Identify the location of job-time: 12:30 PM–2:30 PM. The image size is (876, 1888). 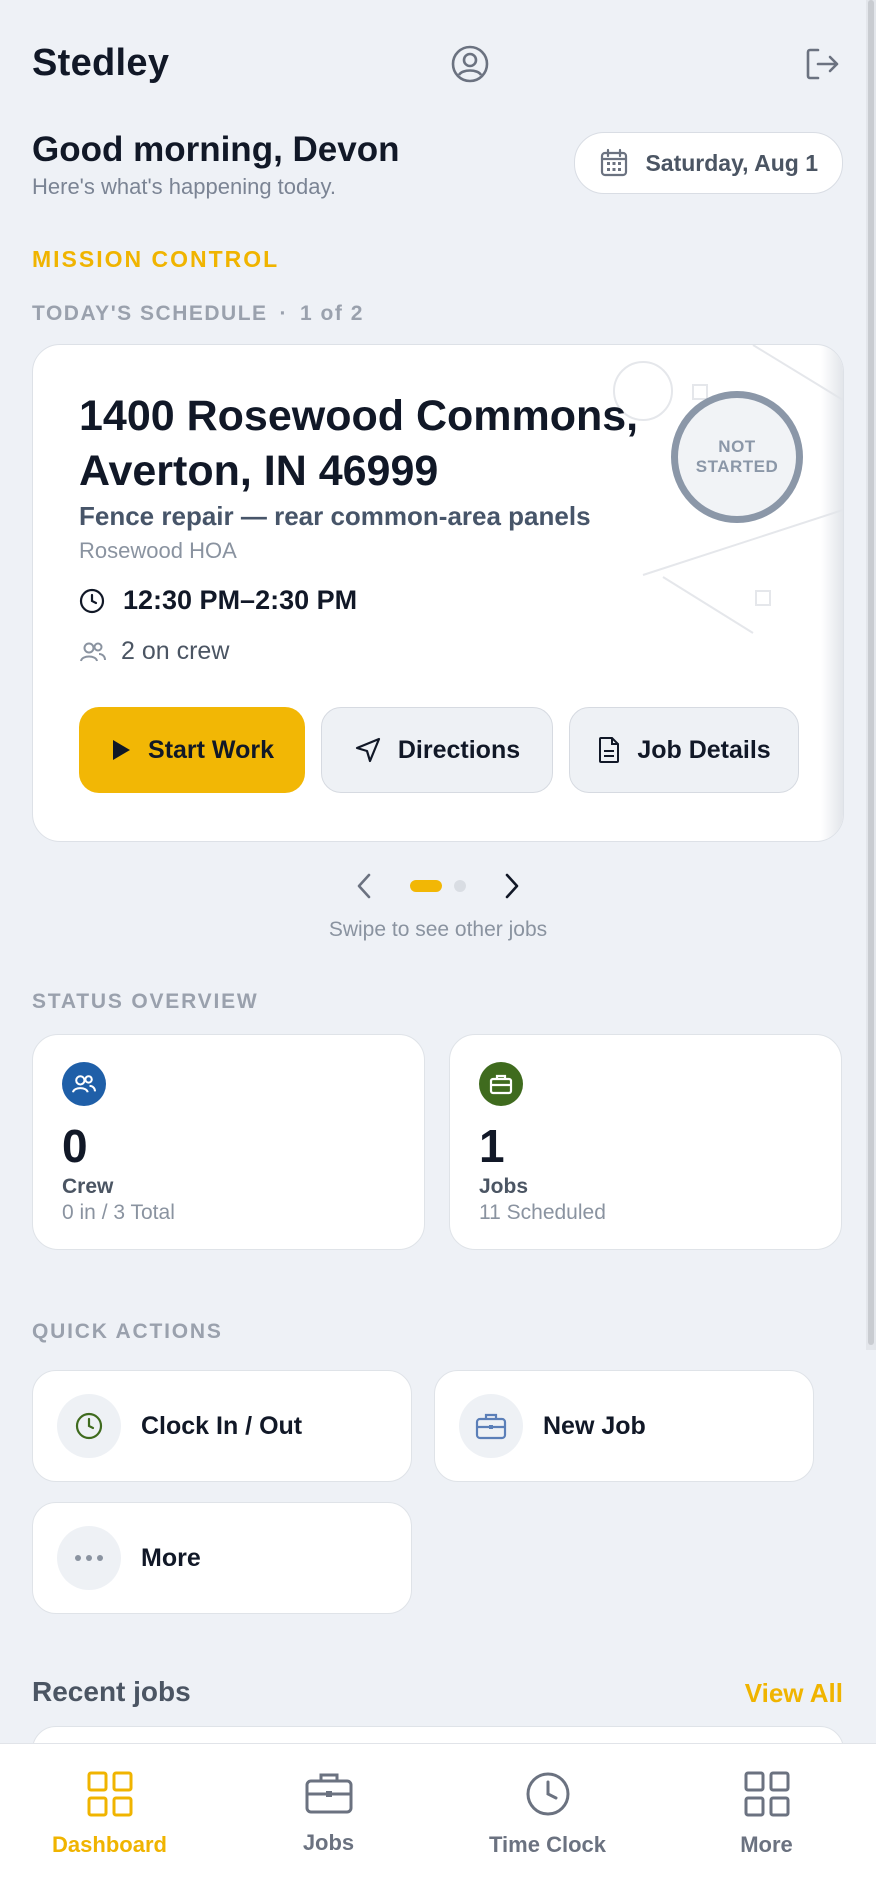
(218, 600).